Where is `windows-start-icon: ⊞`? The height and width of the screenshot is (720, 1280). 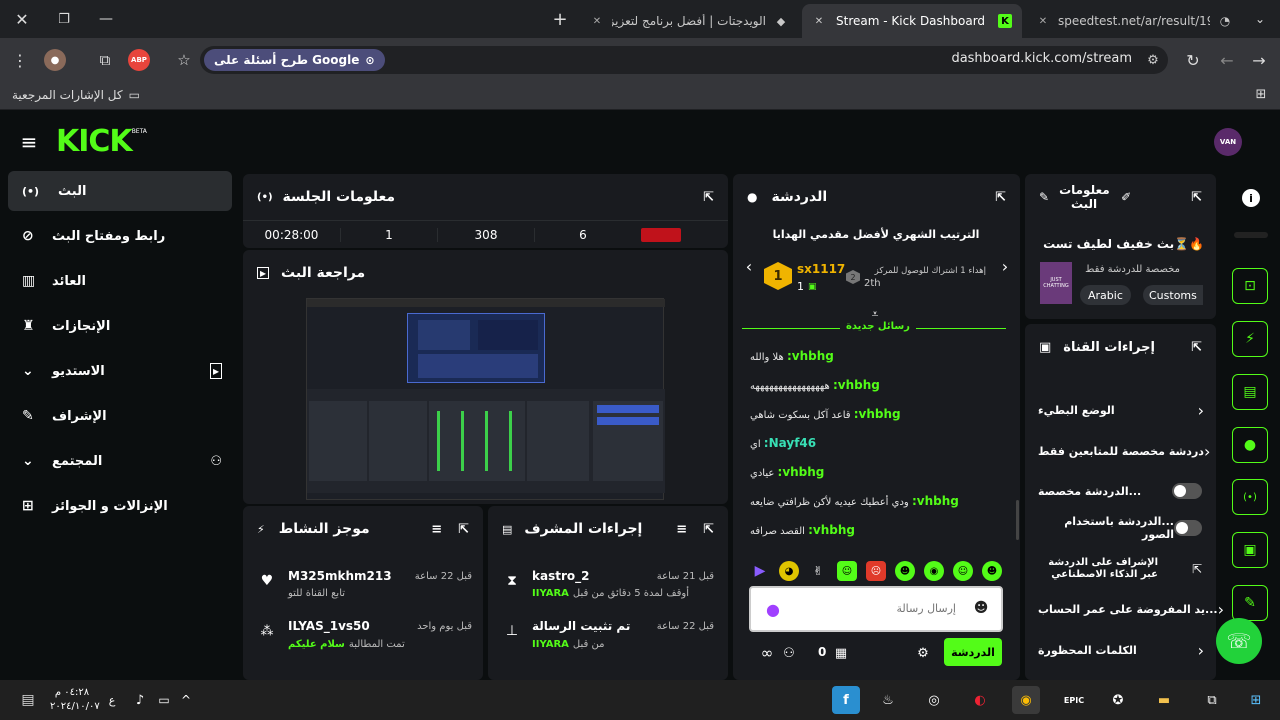 windows-start-icon: ⊞ is located at coordinates (1256, 700).